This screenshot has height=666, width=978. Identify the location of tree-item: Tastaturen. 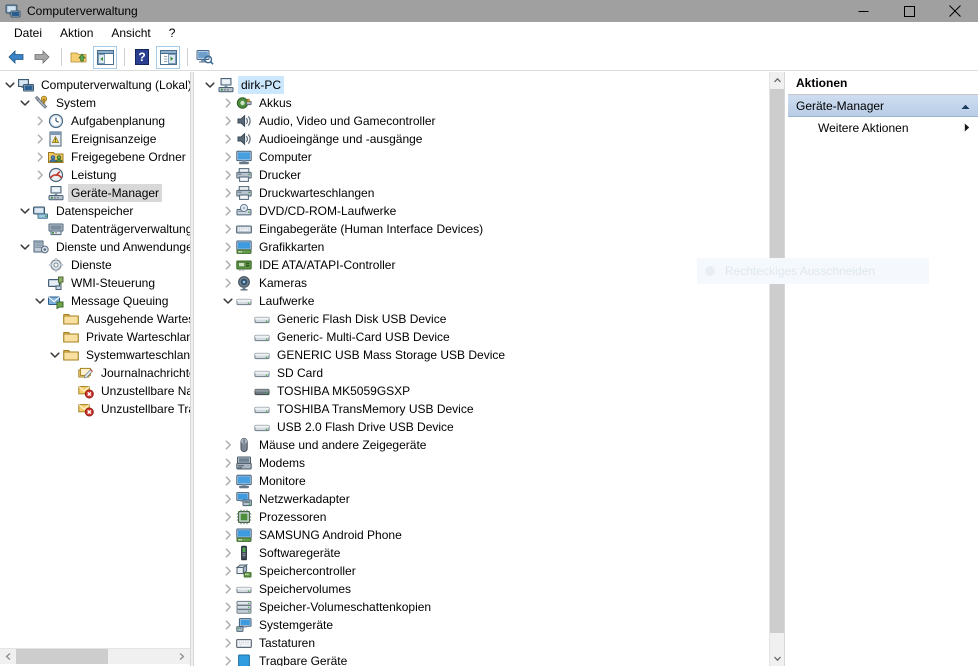
(490, 643).